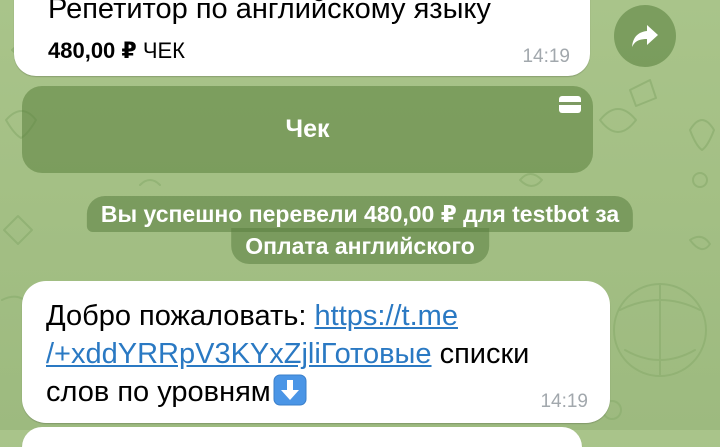  I want to click on message-prefix: Добро пожаловать:, so click(180, 316).